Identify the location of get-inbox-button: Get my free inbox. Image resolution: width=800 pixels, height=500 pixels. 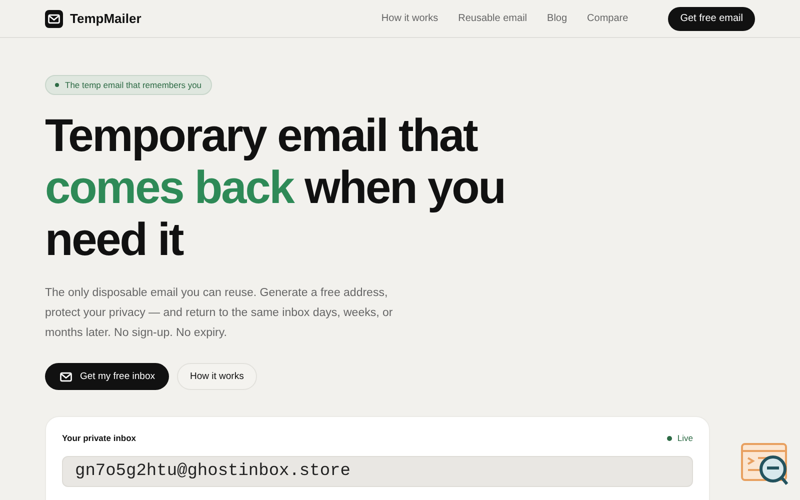
(107, 376).